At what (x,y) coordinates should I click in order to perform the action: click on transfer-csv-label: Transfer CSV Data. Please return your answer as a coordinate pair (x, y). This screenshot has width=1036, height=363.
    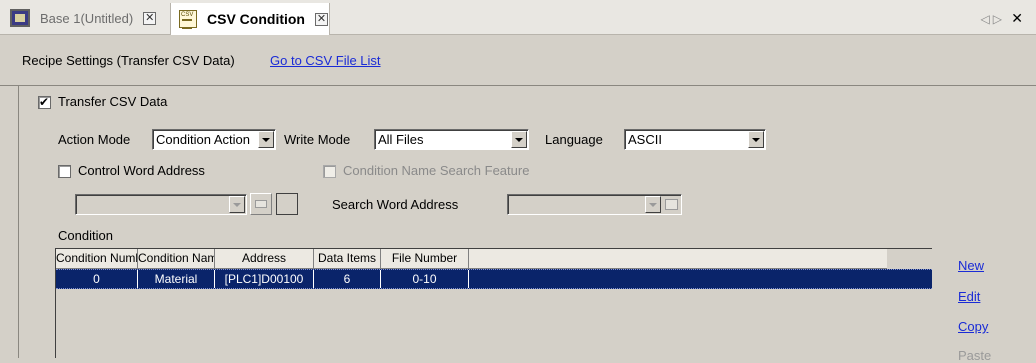
    Looking at the image, I should click on (113, 101).